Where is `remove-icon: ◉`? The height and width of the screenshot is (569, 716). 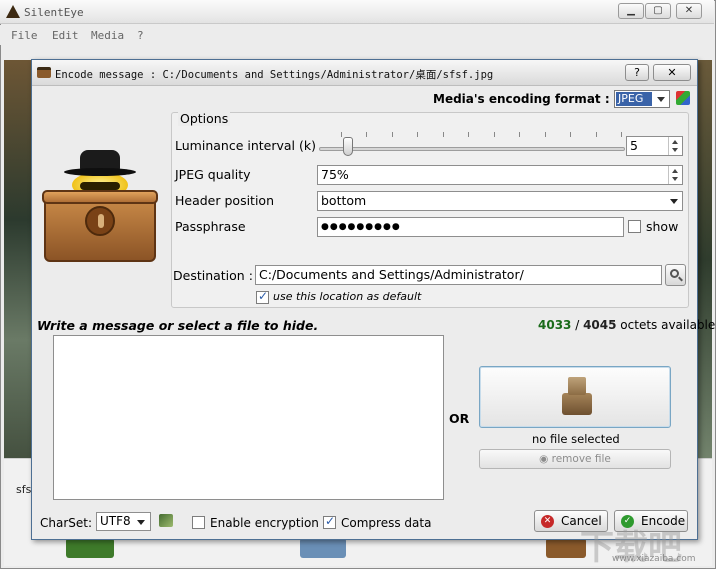
remove-icon: ◉ is located at coordinates (545, 459).